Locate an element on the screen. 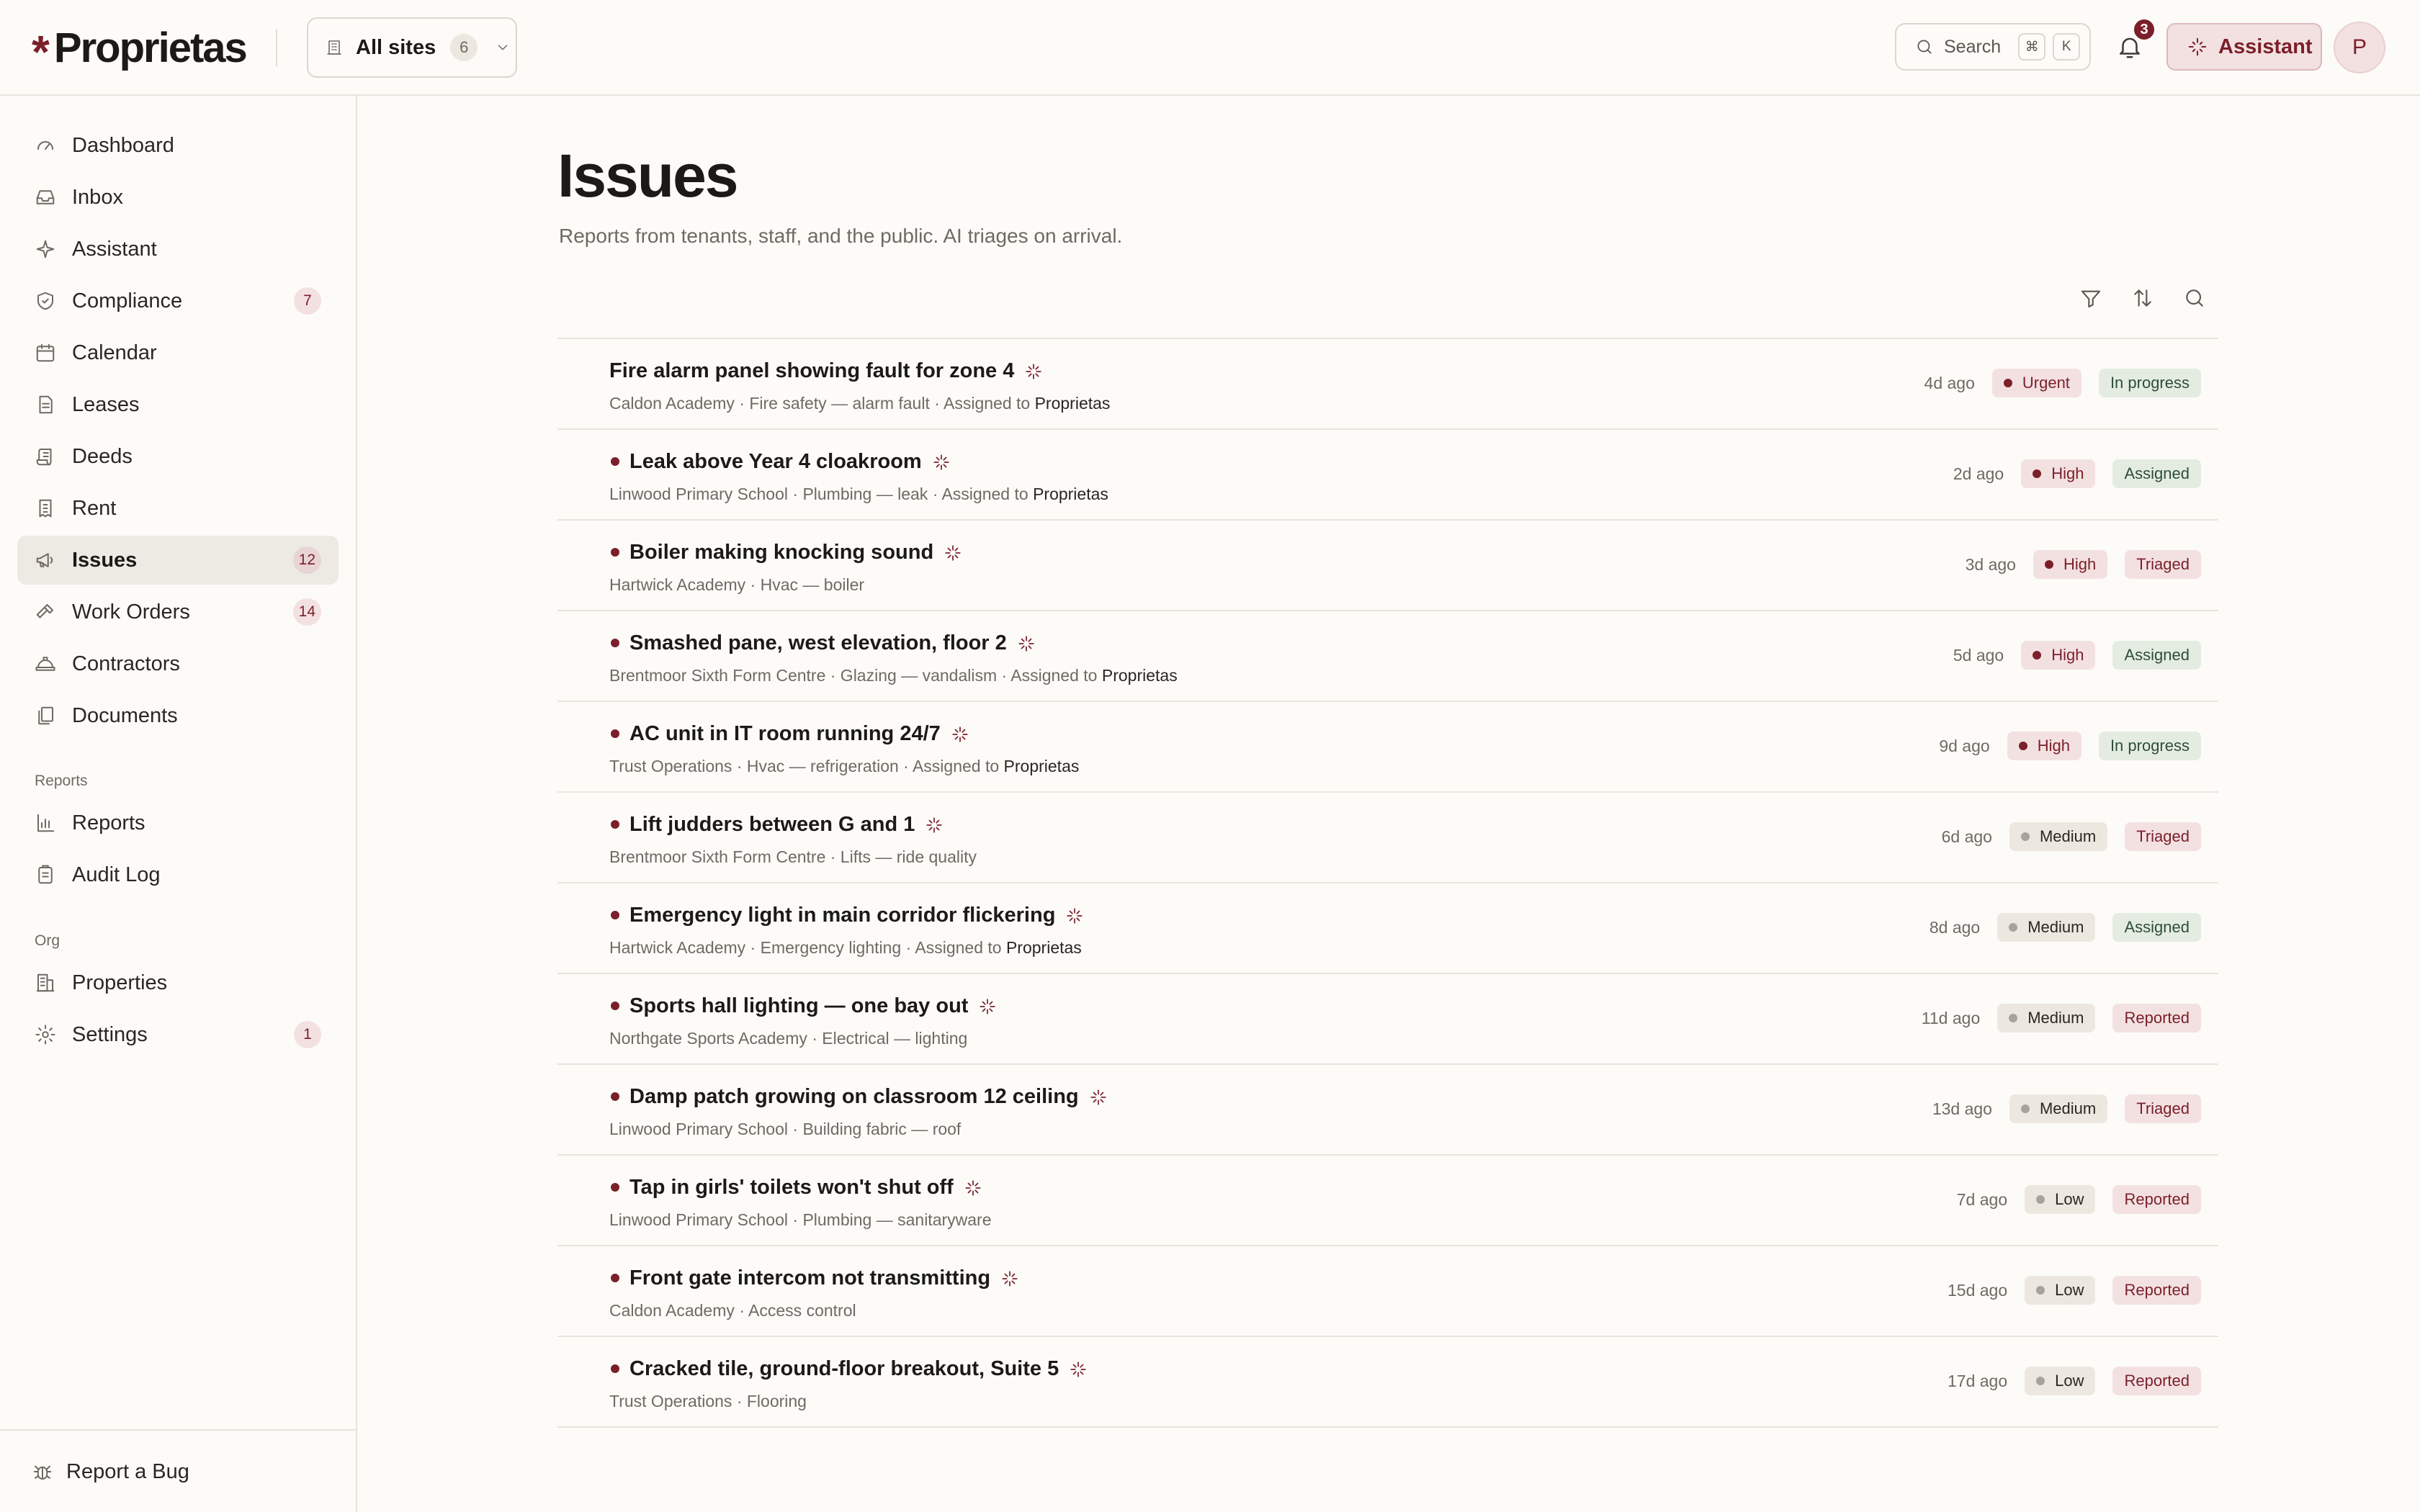 Image resolution: width=2420 pixels, height=1512 pixels. issue-age: 8d ago is located at coordinates (1955, 927).